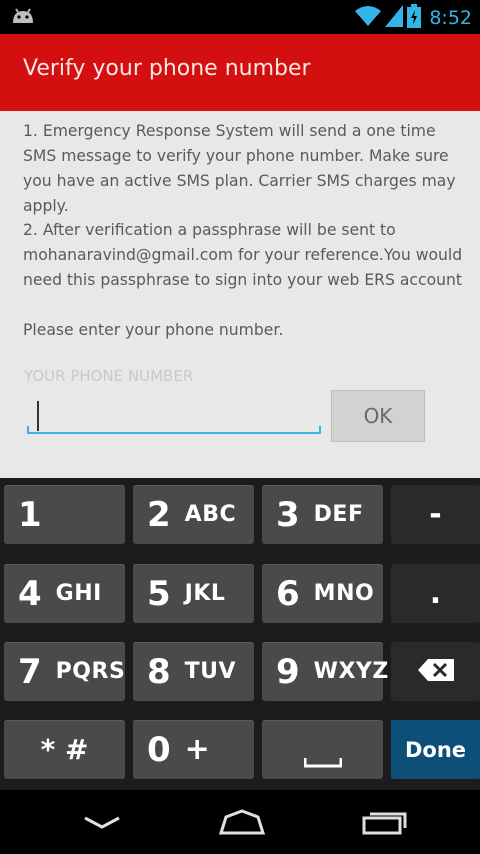 This screenshot has height=854, width=480. I want to click on key-digit: 1, so click(30, 514).